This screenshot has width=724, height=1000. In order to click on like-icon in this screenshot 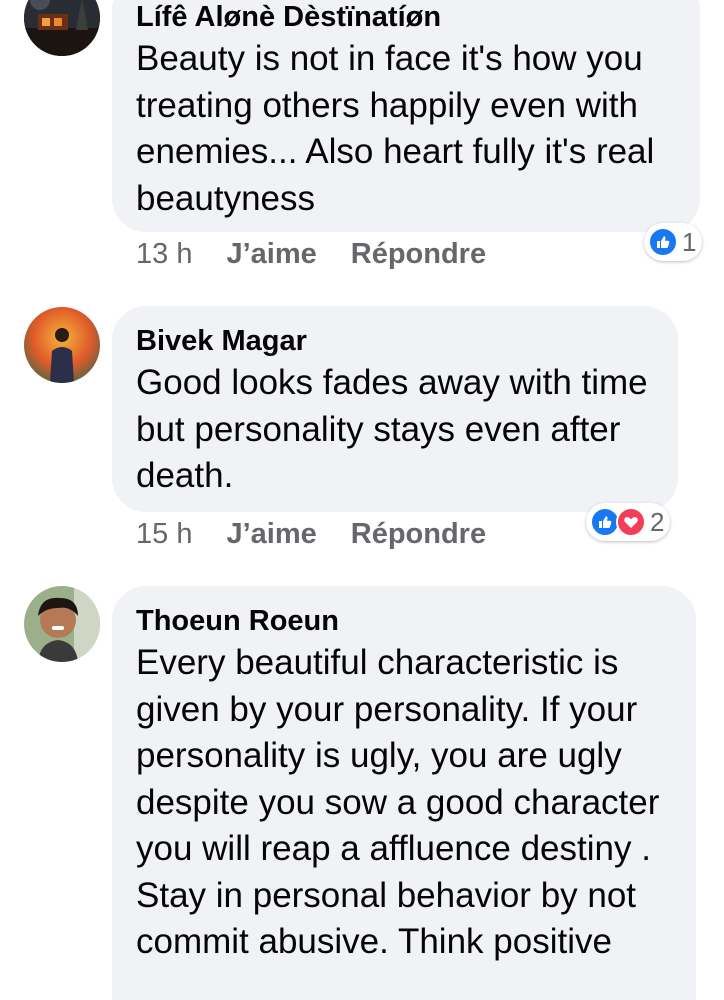, I will do `click(663, 242)`.